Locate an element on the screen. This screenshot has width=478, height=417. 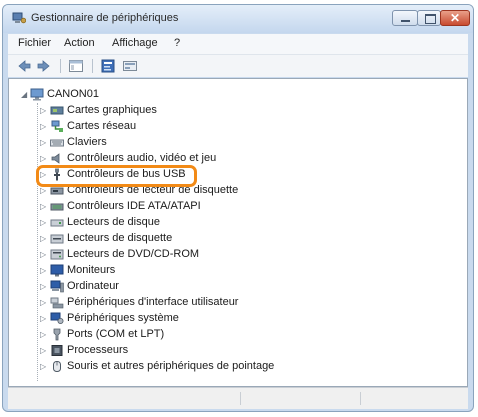
tree-item-label: Cartes graphiques is located at coordinates (112, 110).